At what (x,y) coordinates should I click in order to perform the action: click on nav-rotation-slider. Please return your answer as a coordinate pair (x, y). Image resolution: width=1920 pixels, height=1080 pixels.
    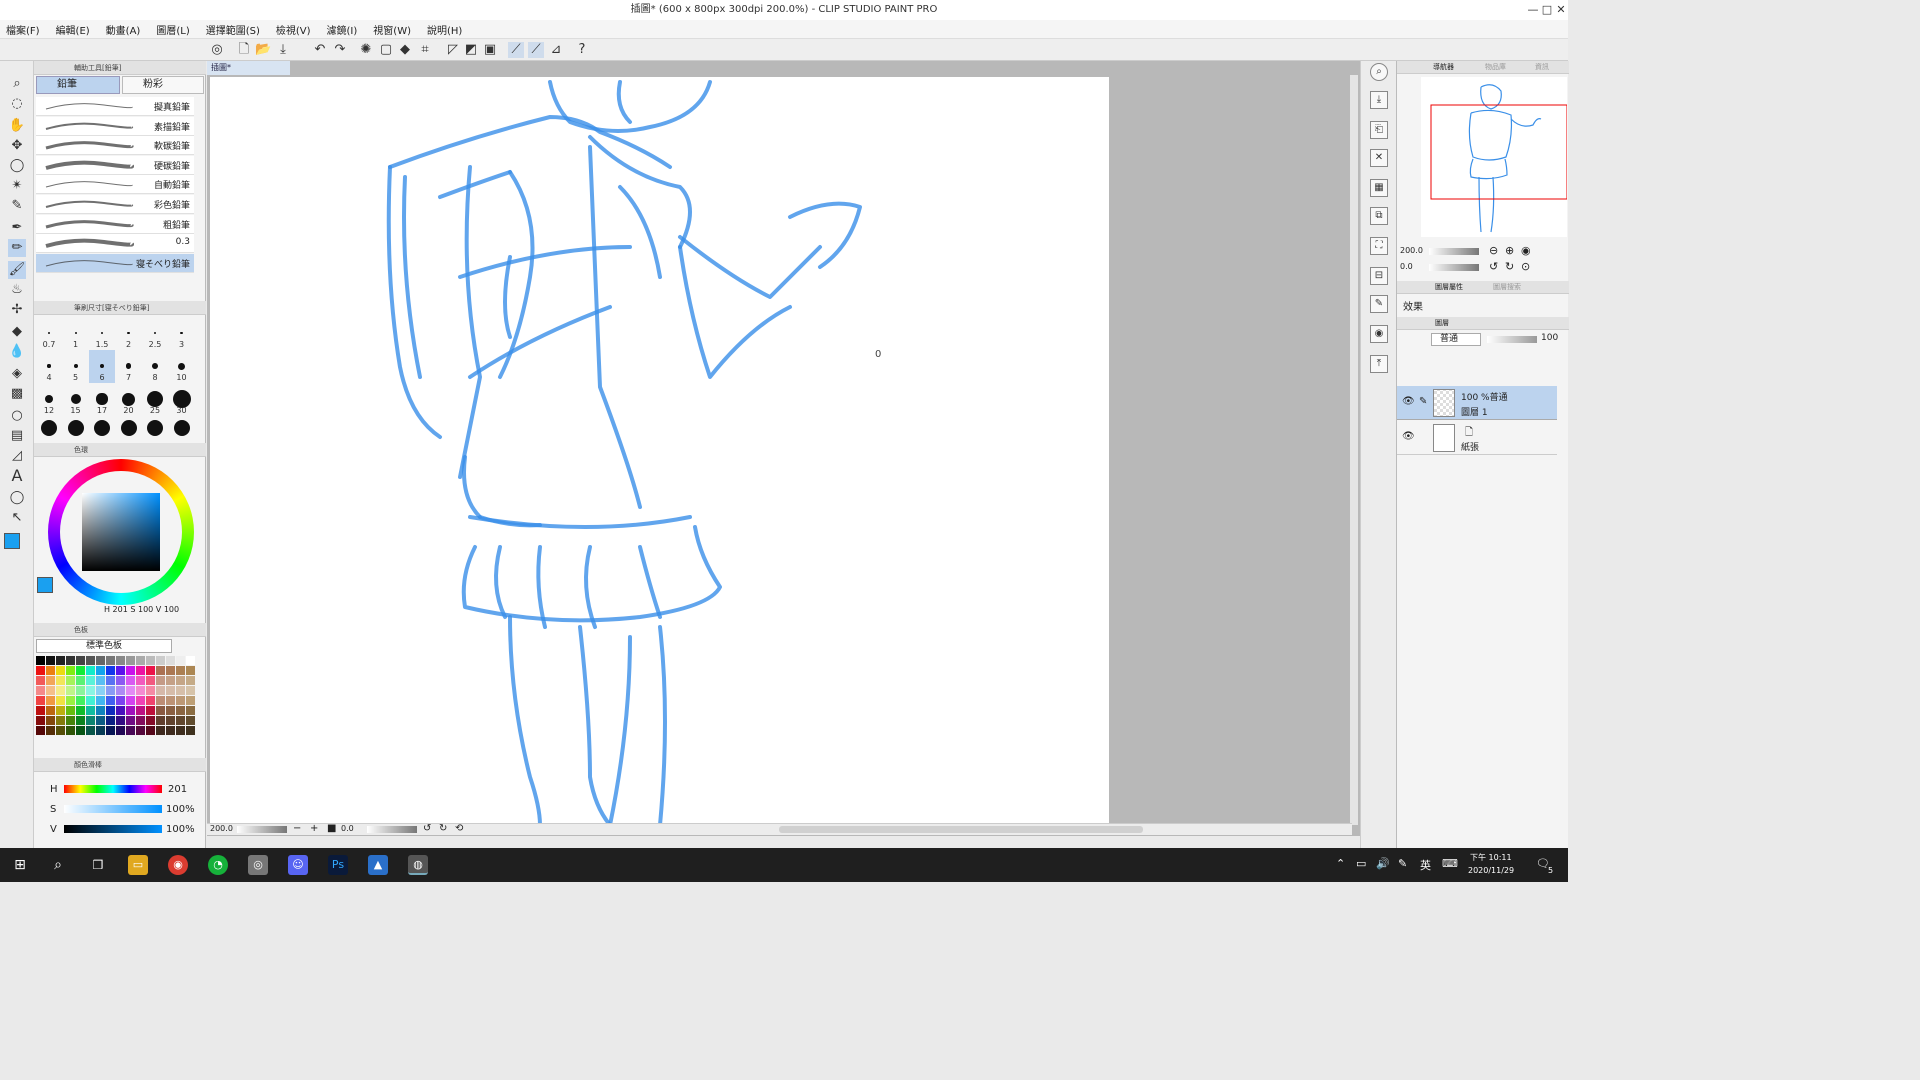
    Looking at the image, I should click on (1454, 267).